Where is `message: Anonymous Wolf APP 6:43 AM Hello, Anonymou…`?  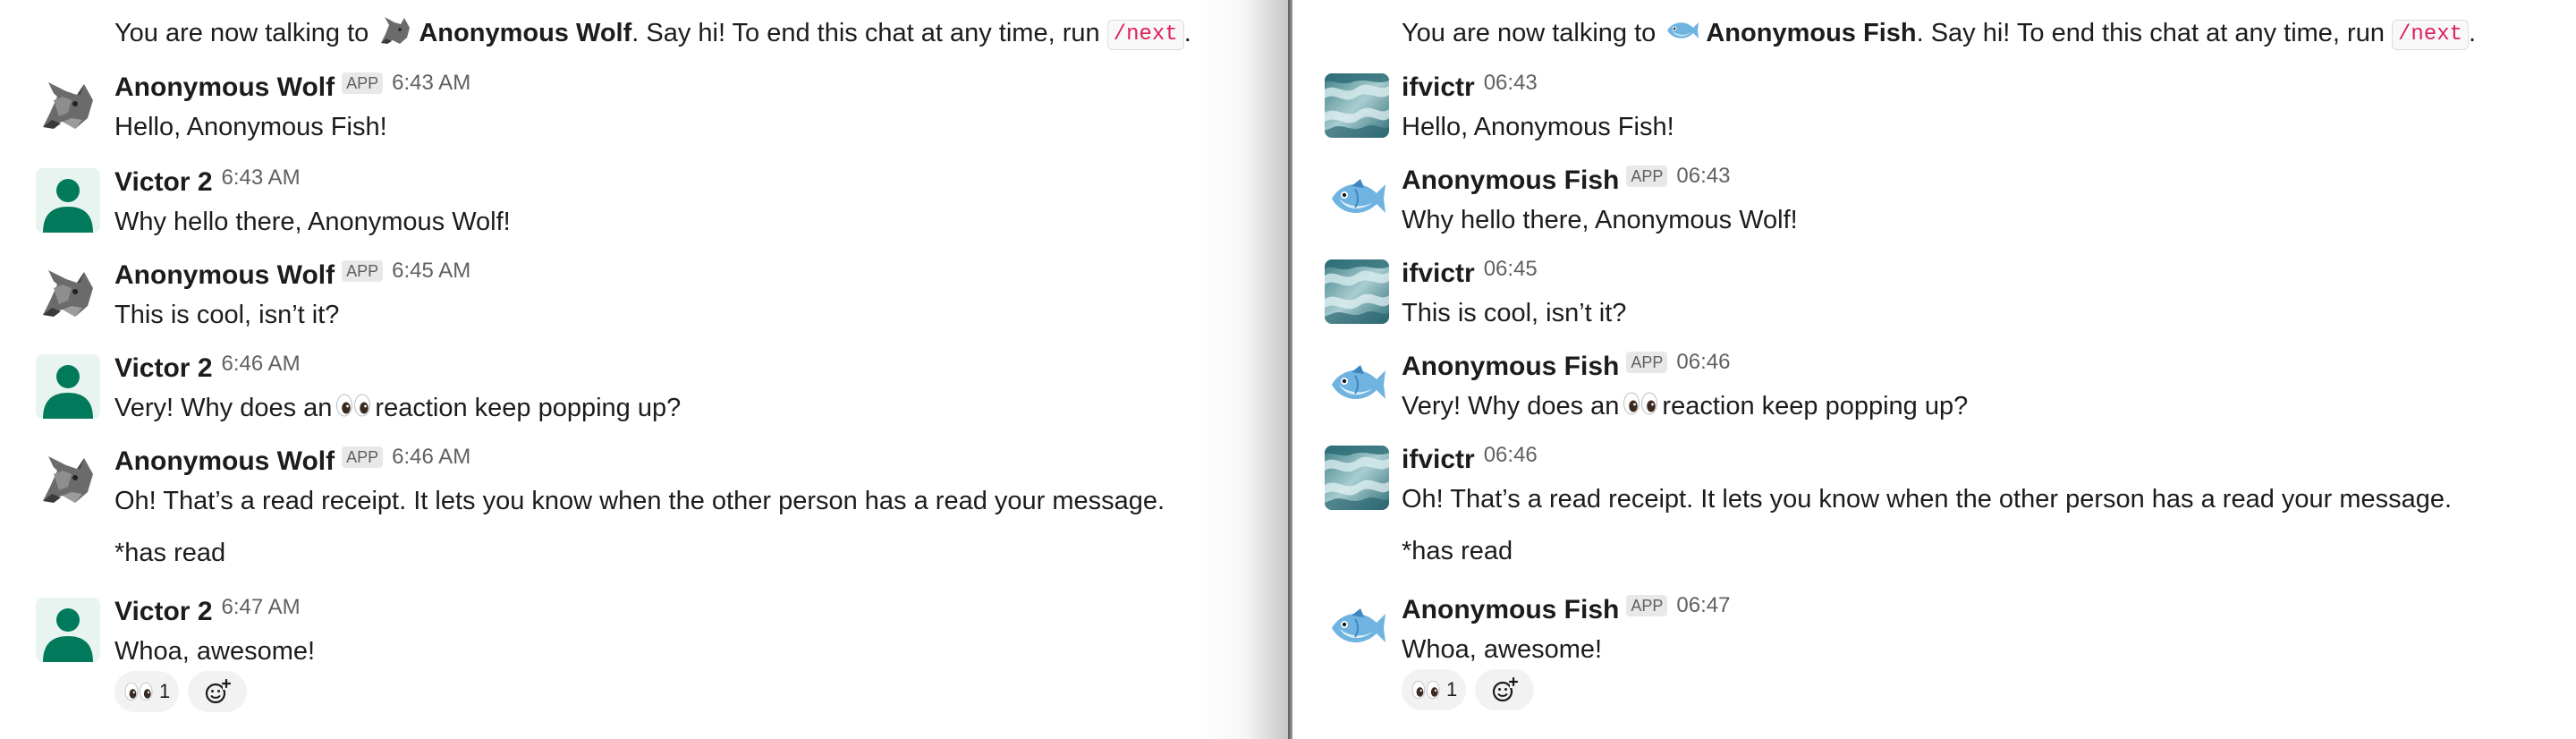
message: Anonymous Wolf APP 6:43 AM Hello, Anonymou… is located at coordinates (644, 112).